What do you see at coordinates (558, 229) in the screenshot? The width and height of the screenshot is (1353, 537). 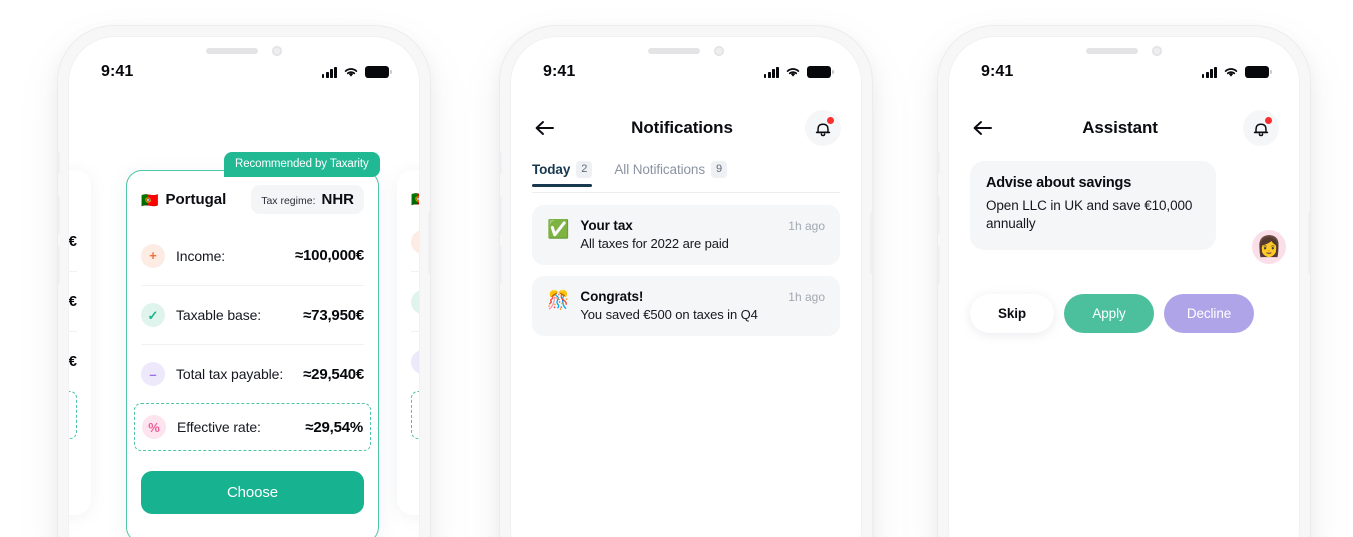 I see `check-mark-button-icon: ✅` at bounding box center [558, 229].